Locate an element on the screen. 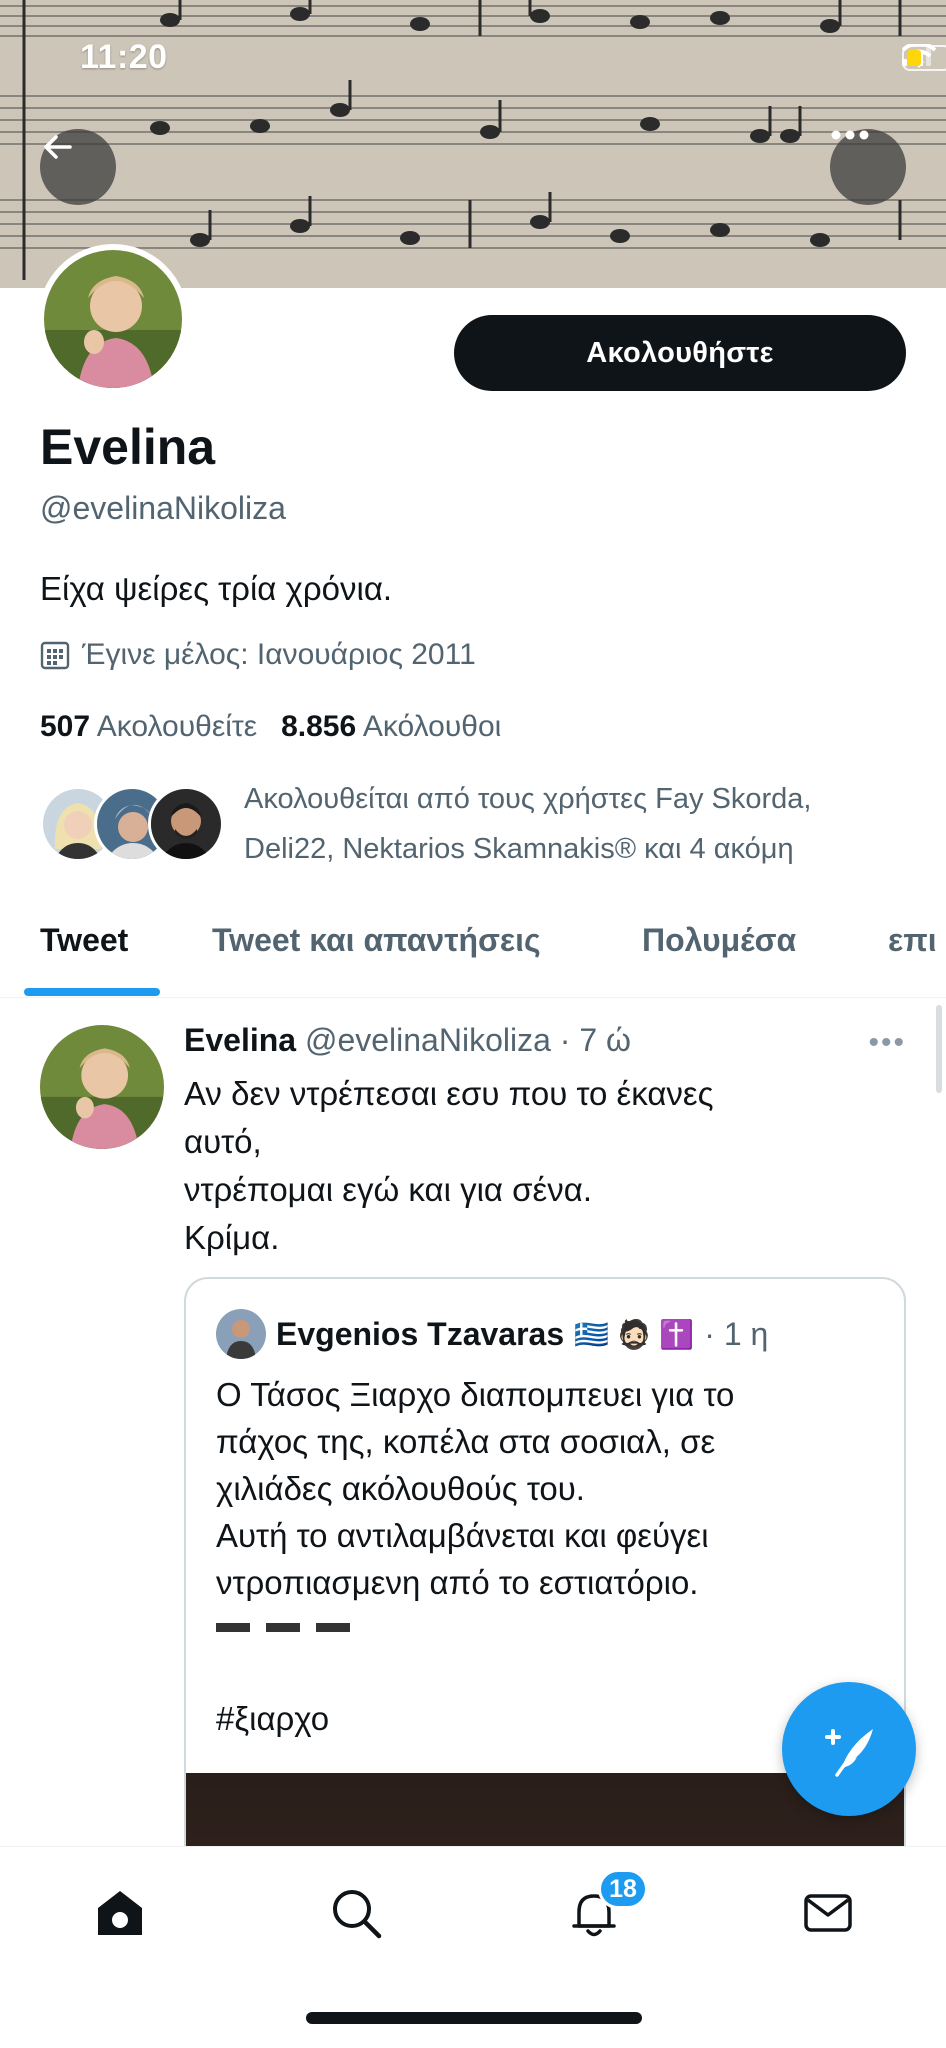 This screenshot has width=946, height=2048. following-link: 507 Ακολουθείτε is located at coordinates (148, 727).